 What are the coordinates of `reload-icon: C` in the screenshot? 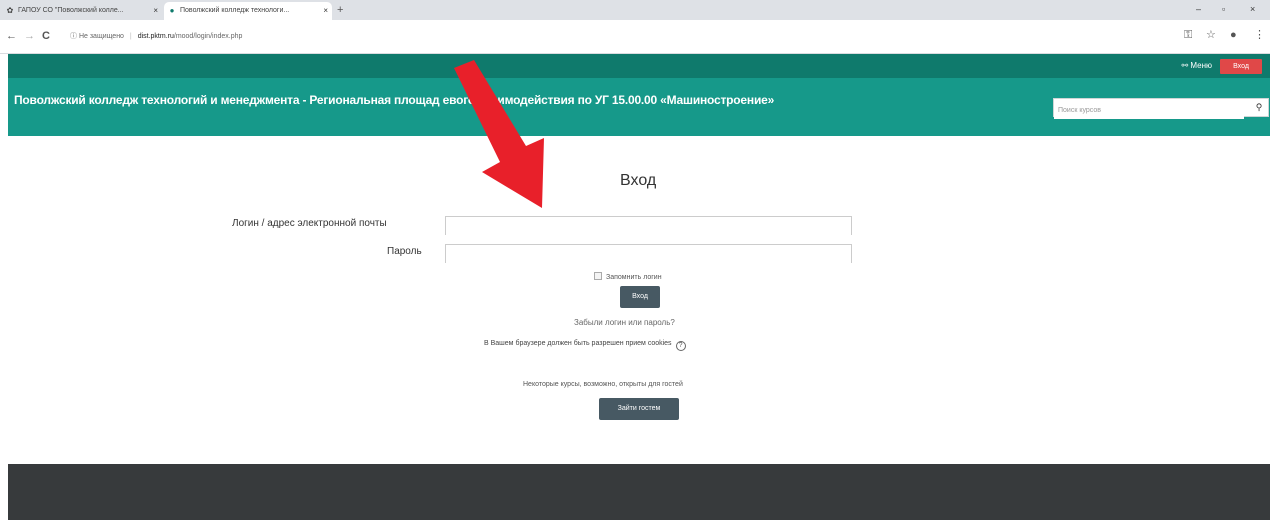 It's located at (46, 36).